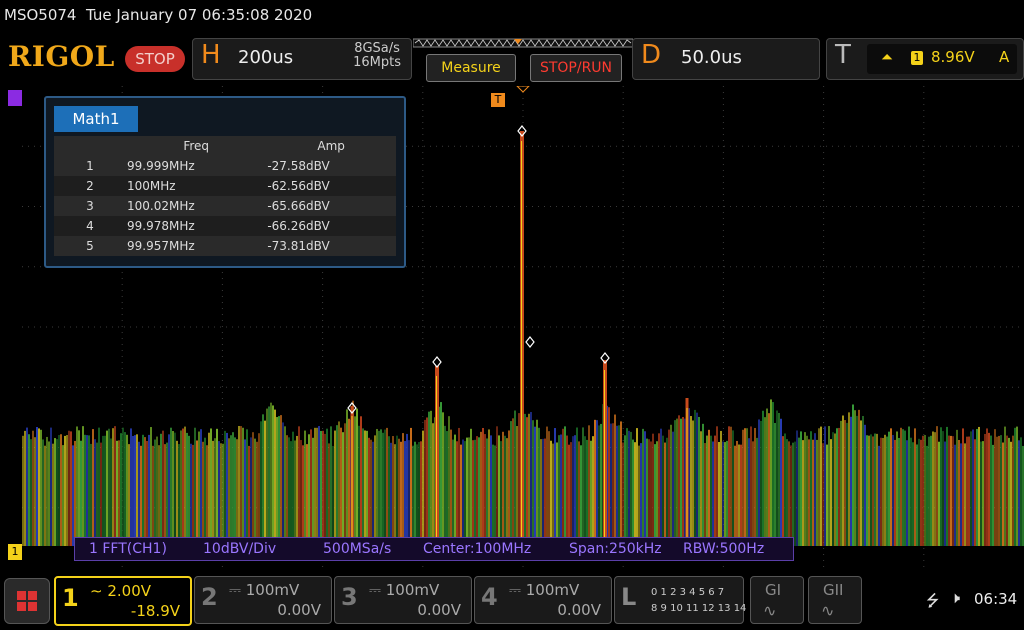 The image size is (1024, 630). Describe the element at coordinates (726, 59) in the screenshot. I see `delay-panel: D 50.0us` at that location.